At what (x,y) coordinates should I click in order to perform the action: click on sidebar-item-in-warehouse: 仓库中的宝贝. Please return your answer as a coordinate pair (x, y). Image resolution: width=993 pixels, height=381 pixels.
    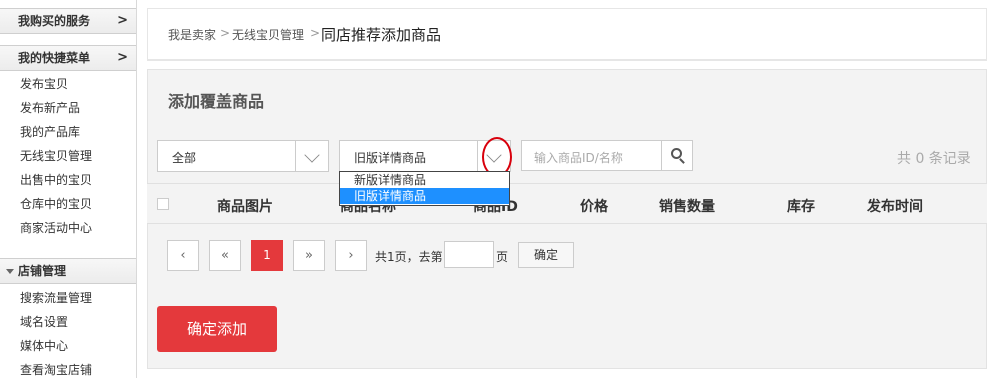
    Looking at the image, I should click on (56, 204).